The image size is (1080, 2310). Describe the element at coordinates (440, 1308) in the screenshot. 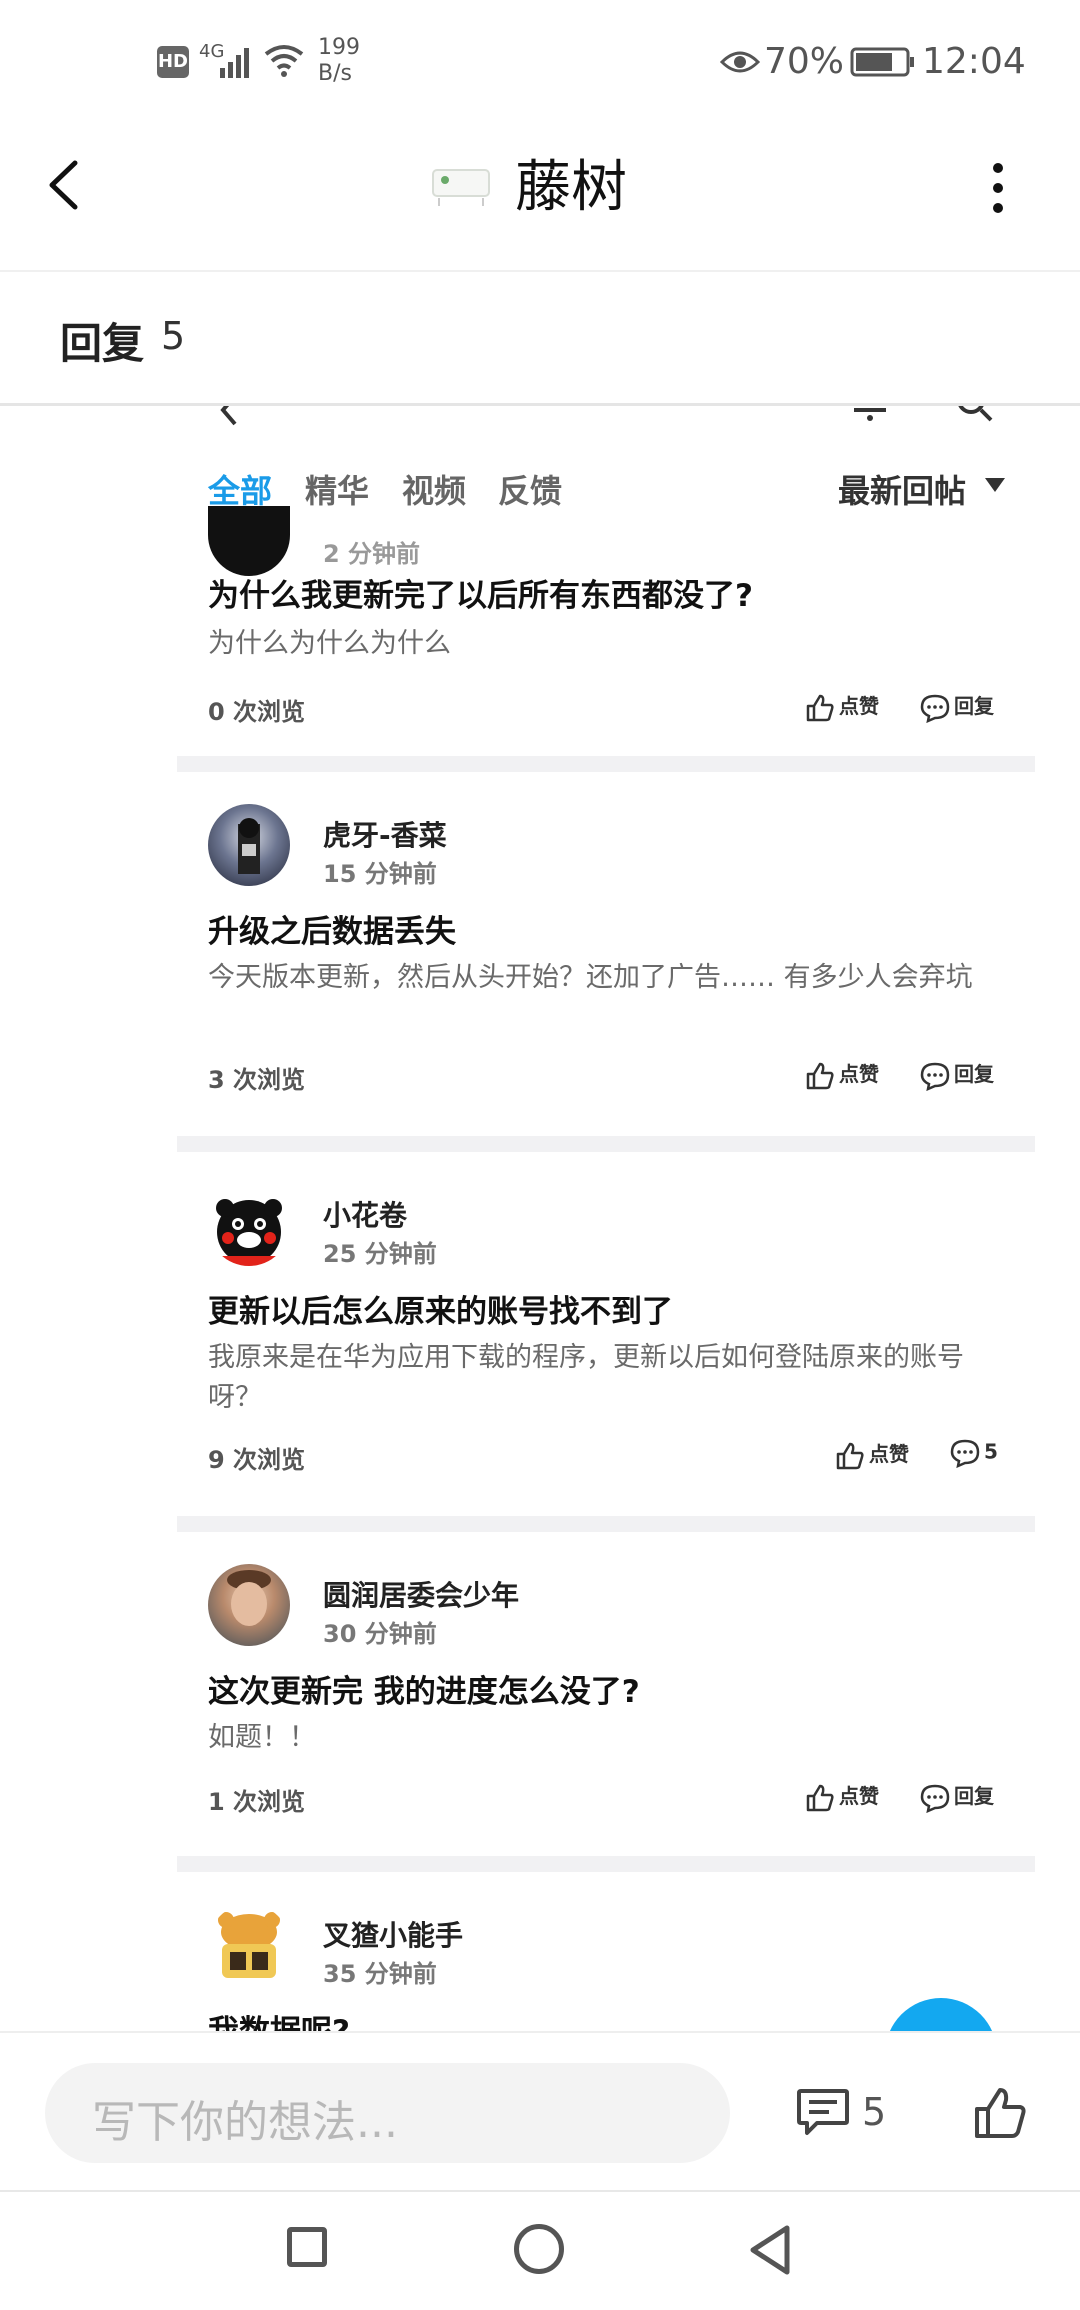

I see `post-title: 更新以后怎么原来的账号找不到了` at that location.